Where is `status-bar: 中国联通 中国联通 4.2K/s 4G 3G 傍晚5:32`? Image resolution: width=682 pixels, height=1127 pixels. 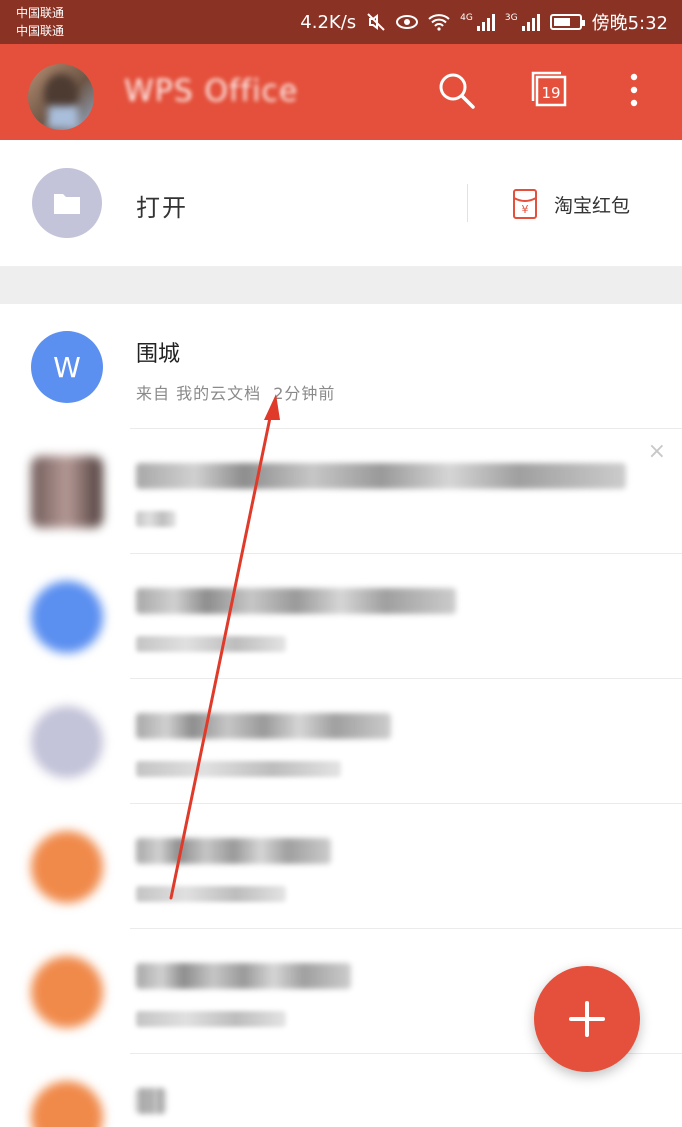
status-bar: 中国联通 中国联通 4.2K/s 4G 3G 傍晚5:32 is located at coordinates (341, 22).